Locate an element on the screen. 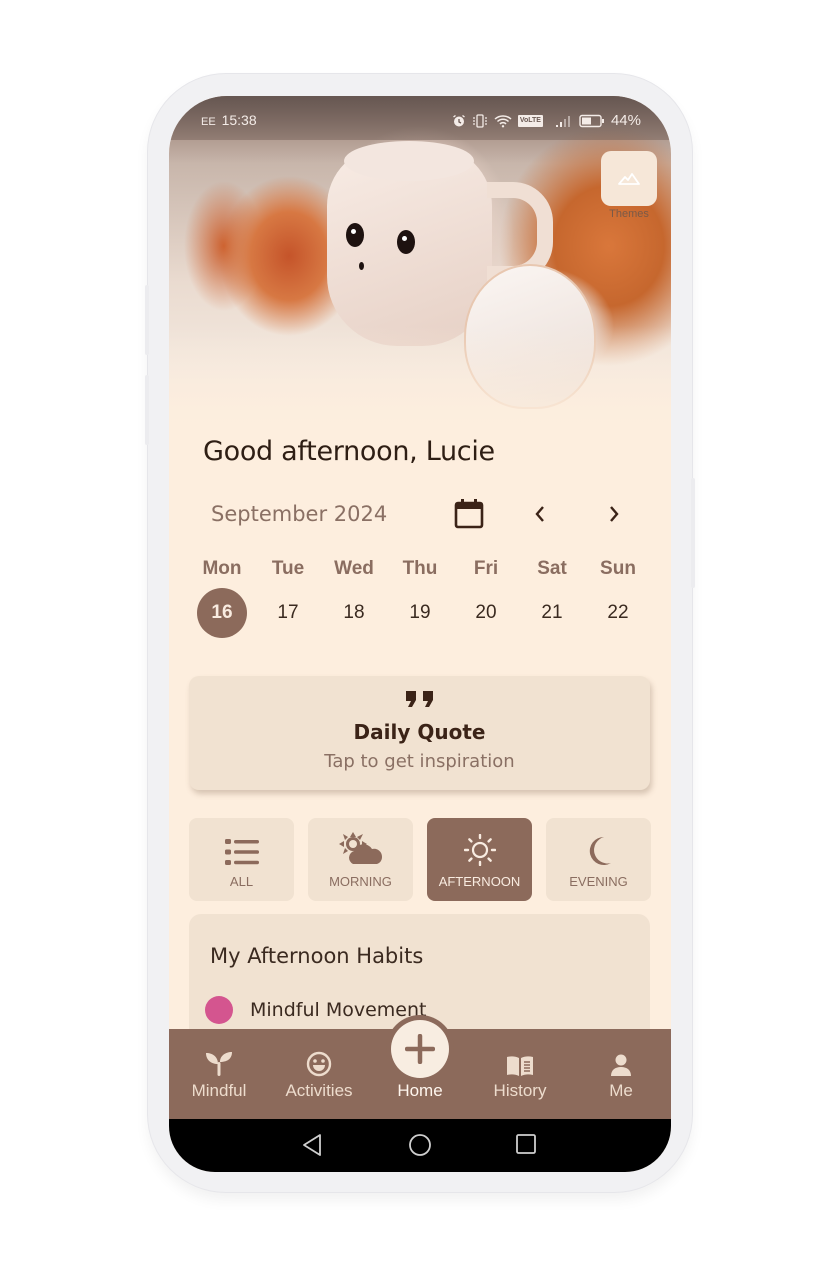 This screenshot has width=840, height=1280. nav-me: Me is located at coordinates (621, 1074).